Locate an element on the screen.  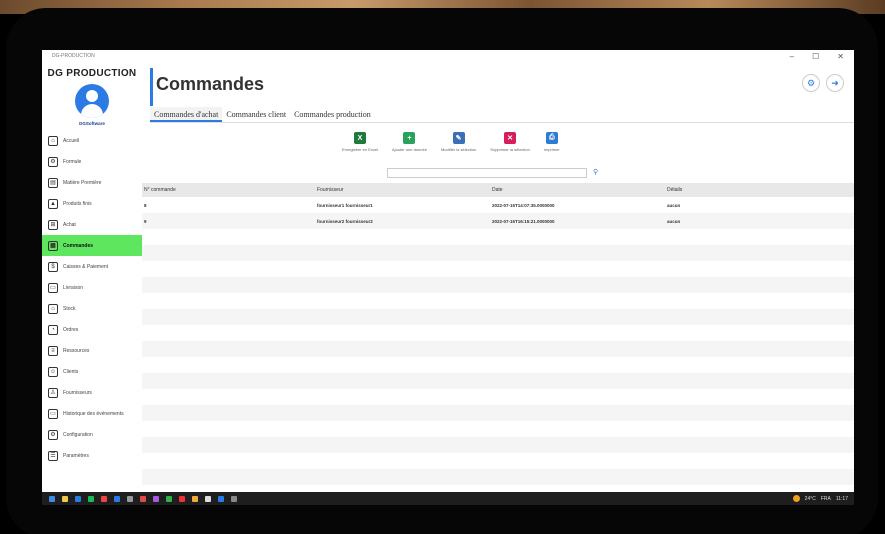
minimize-button: – is located at coordinates (792, 56).